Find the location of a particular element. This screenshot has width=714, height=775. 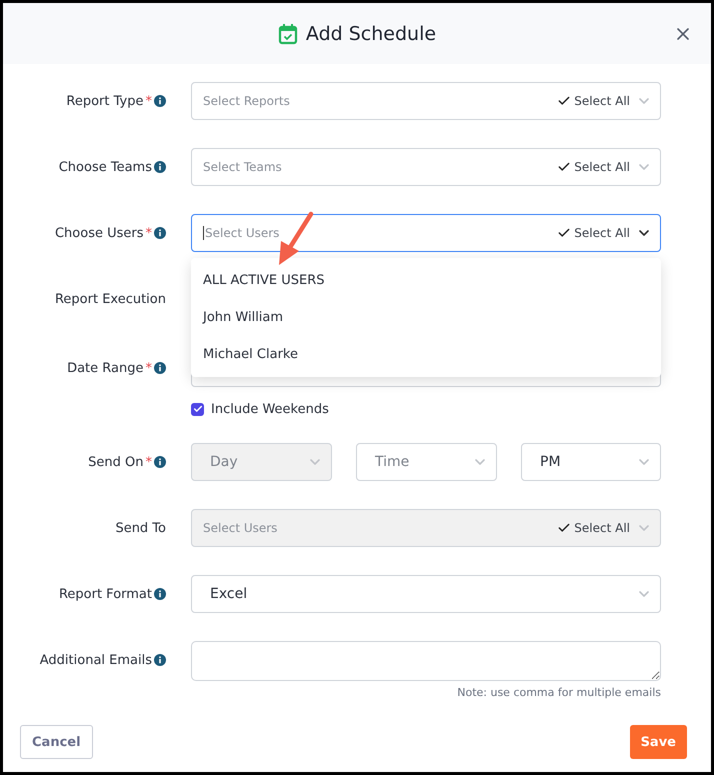

dialog-title: Add Schedule is located at coordinates (371, 33).